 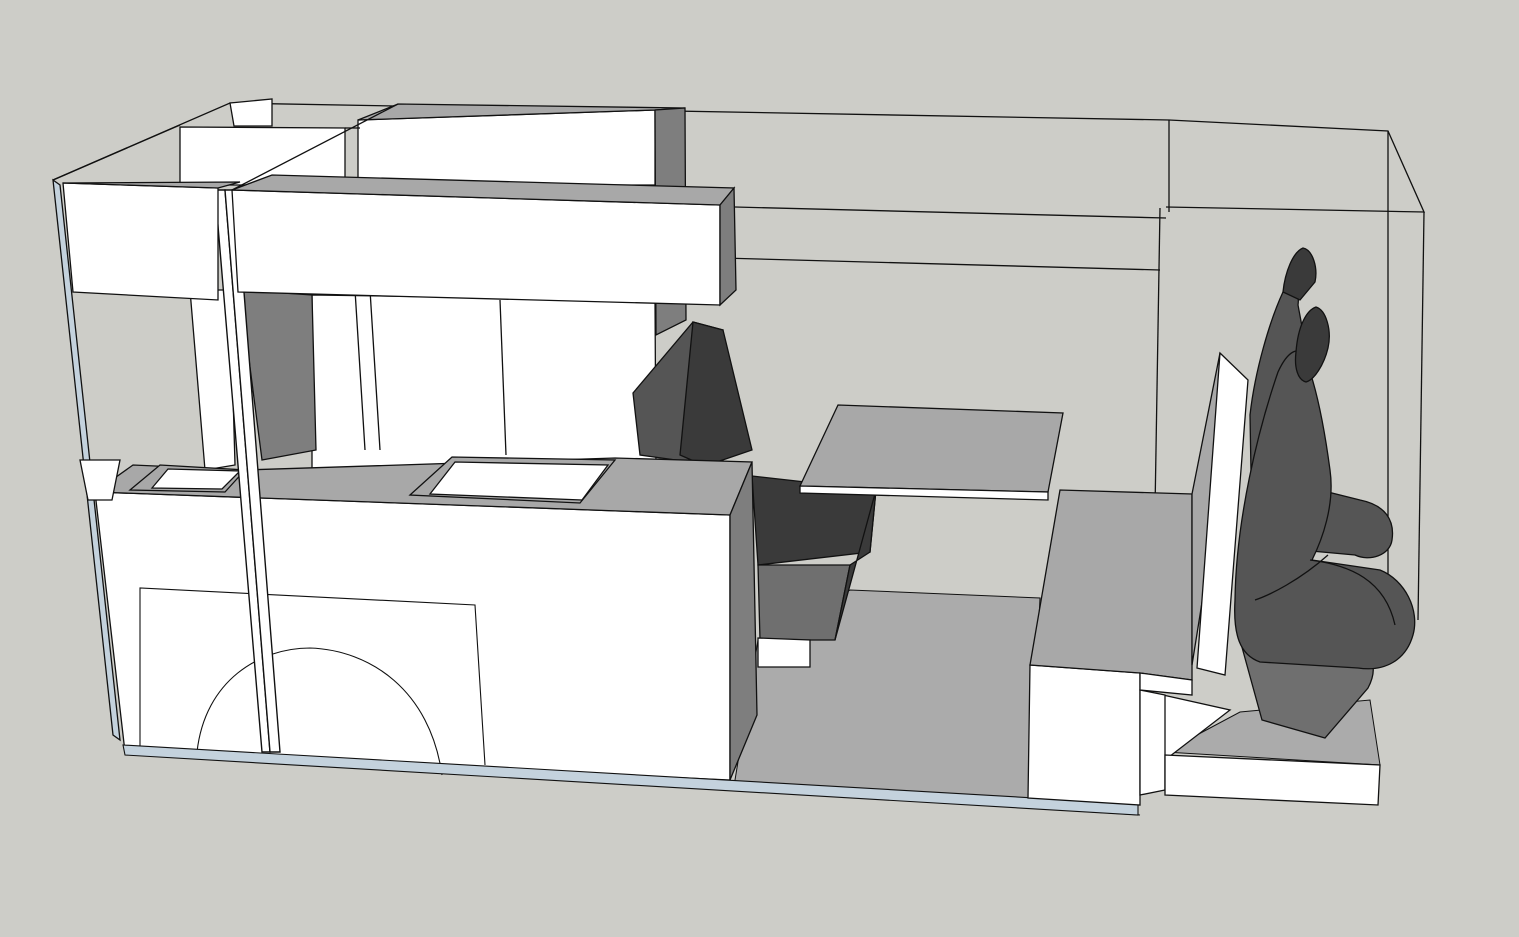 What do you see at coordinates (931, 452) in the screenshot?
I see `dining-table` at bounding box center [931, 452].